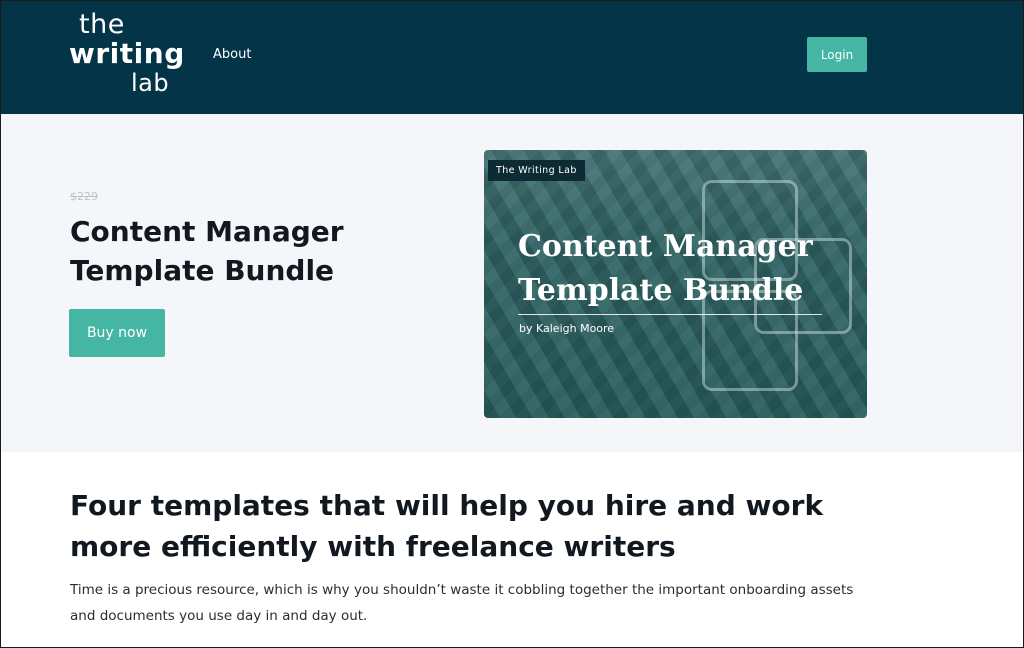 This screenshot has width=1024, height=648. What do you see at coordinates (665, 246) in the screenshot?
I see `cover-title-line1: Content Manager` at bounding box center [665, 246].